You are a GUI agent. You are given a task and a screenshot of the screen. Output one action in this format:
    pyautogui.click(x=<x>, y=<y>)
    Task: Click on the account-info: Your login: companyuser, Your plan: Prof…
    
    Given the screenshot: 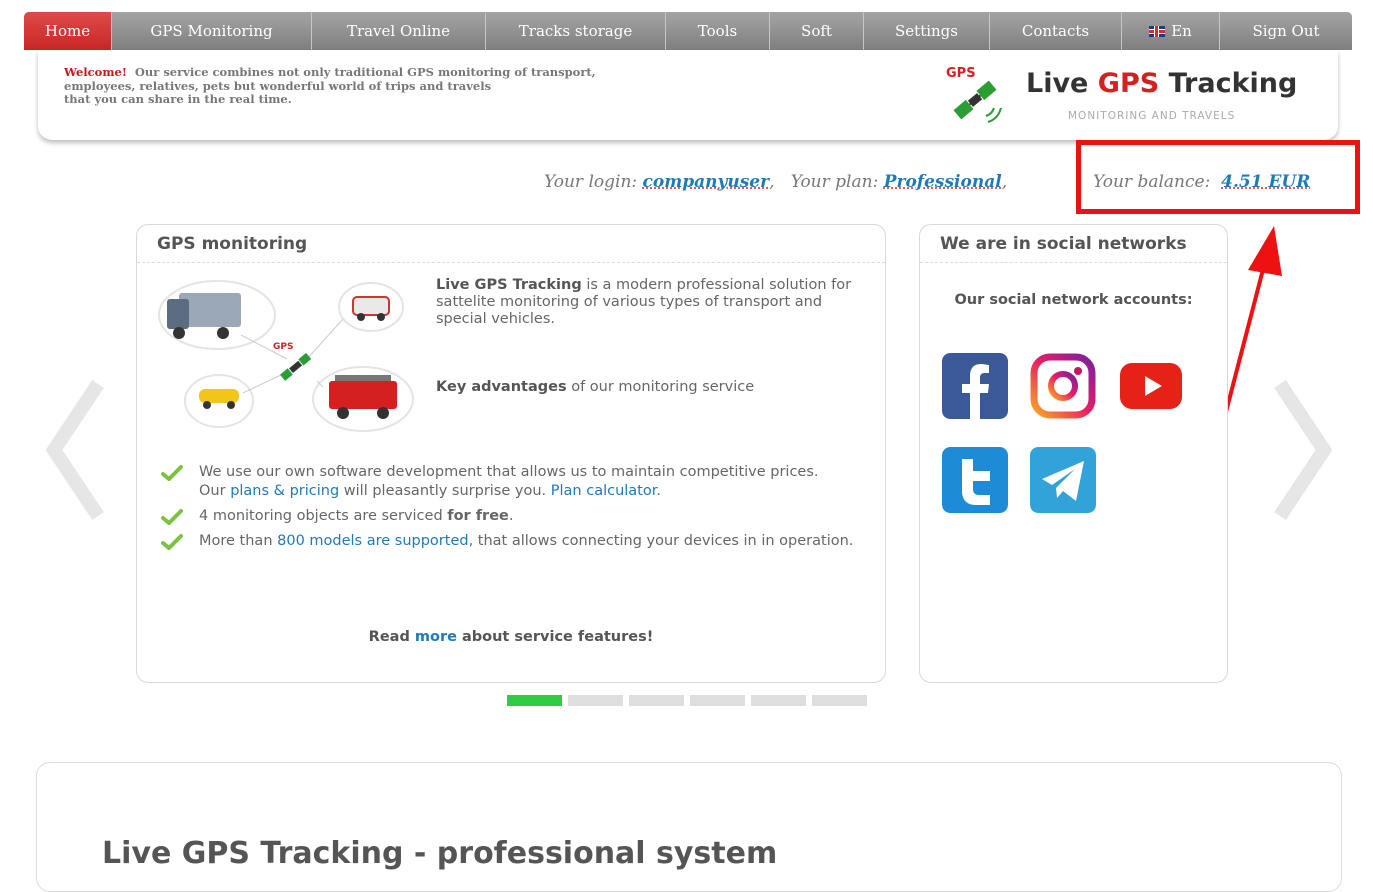 What is the action you would take?
    pyautogui.click(x=776, y=182)
    